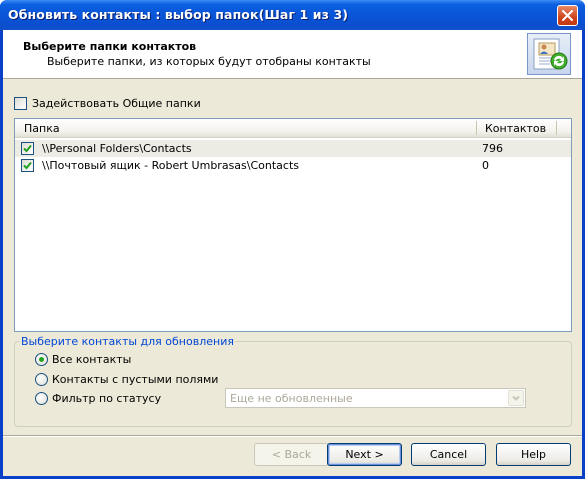  Describe the element at coordinates (91, 359) in the screenshot. I see `radio-all-contacts-label: Все контакты` at that location.